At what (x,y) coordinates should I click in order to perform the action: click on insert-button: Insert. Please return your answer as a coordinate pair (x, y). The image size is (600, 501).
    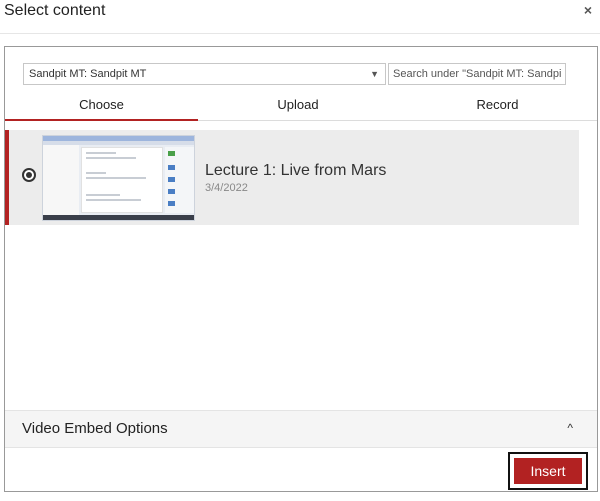
    Looking at the image, I should click on (548, 471).